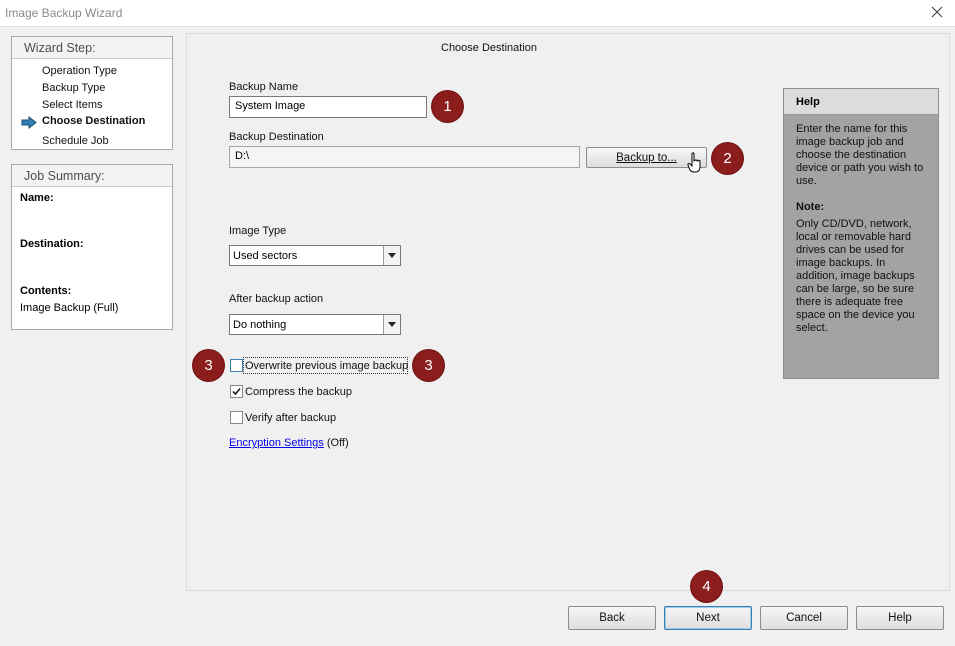  Describe the element at coordinates (29, 122) in the screenshot. I see `current-step-arrow-icon` at that location.